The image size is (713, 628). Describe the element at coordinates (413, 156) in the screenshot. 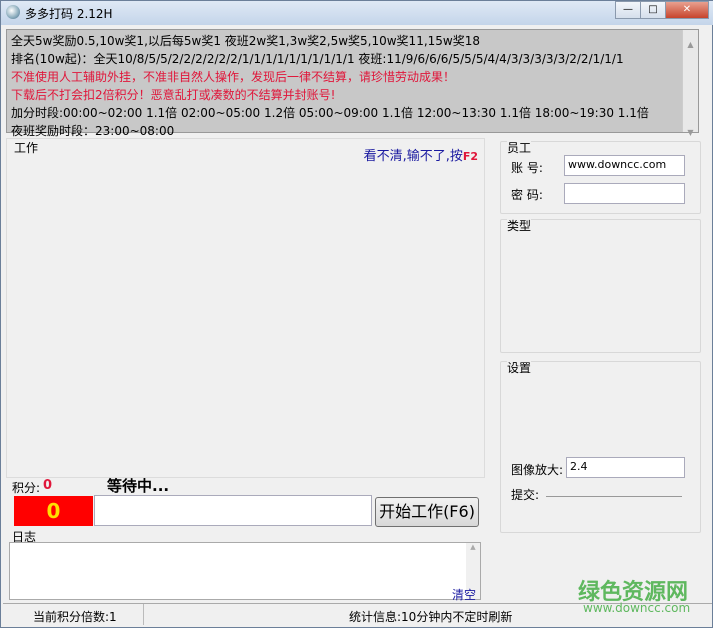

I see `refresh-hint-text: 看不清,输不了,按` at that location.